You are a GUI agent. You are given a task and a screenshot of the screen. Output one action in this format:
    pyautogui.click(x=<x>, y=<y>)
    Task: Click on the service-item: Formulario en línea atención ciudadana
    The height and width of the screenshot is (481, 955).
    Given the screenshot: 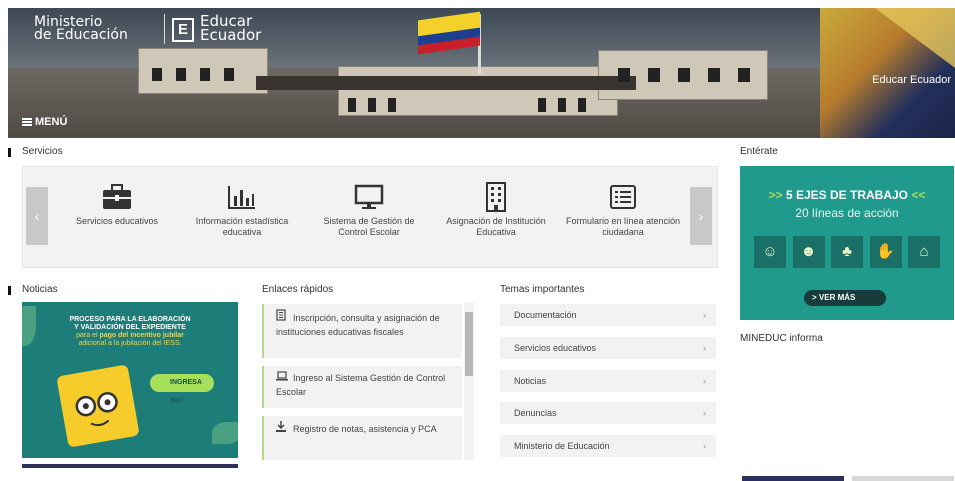 What is the action you would take?
    pyautogui.click(x=623, y=209)
    